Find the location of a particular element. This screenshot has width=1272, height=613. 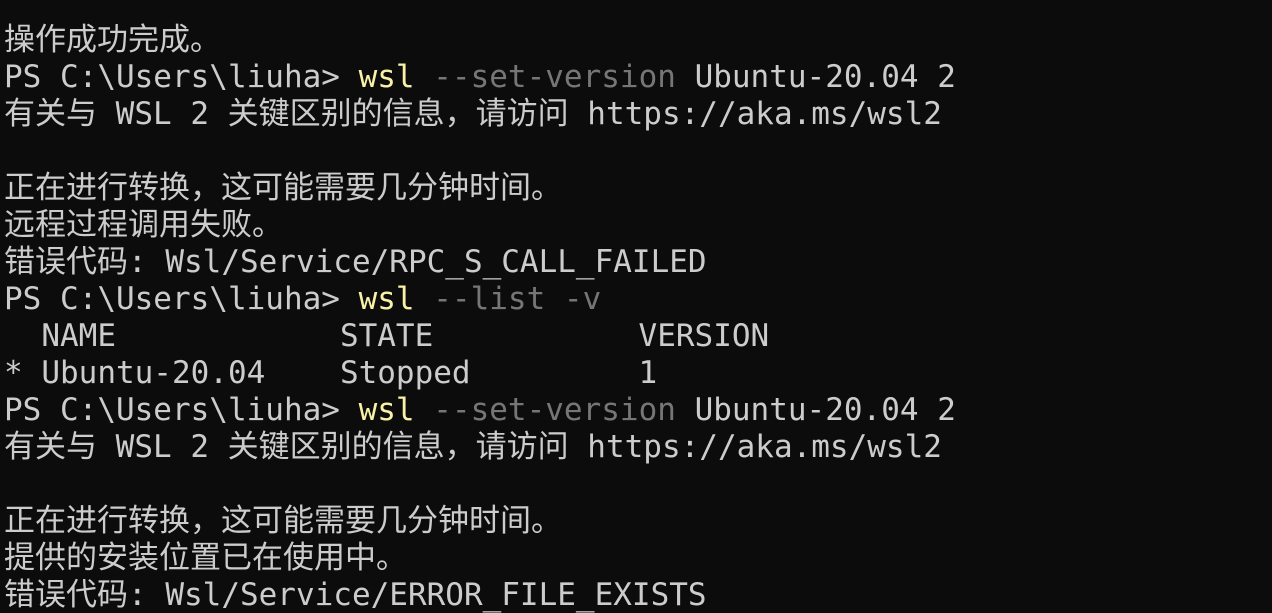

error-code-line: 错误代码: Wsl/Service/ERROR_FILE_EXISTS is located at coordinates (355, 595).